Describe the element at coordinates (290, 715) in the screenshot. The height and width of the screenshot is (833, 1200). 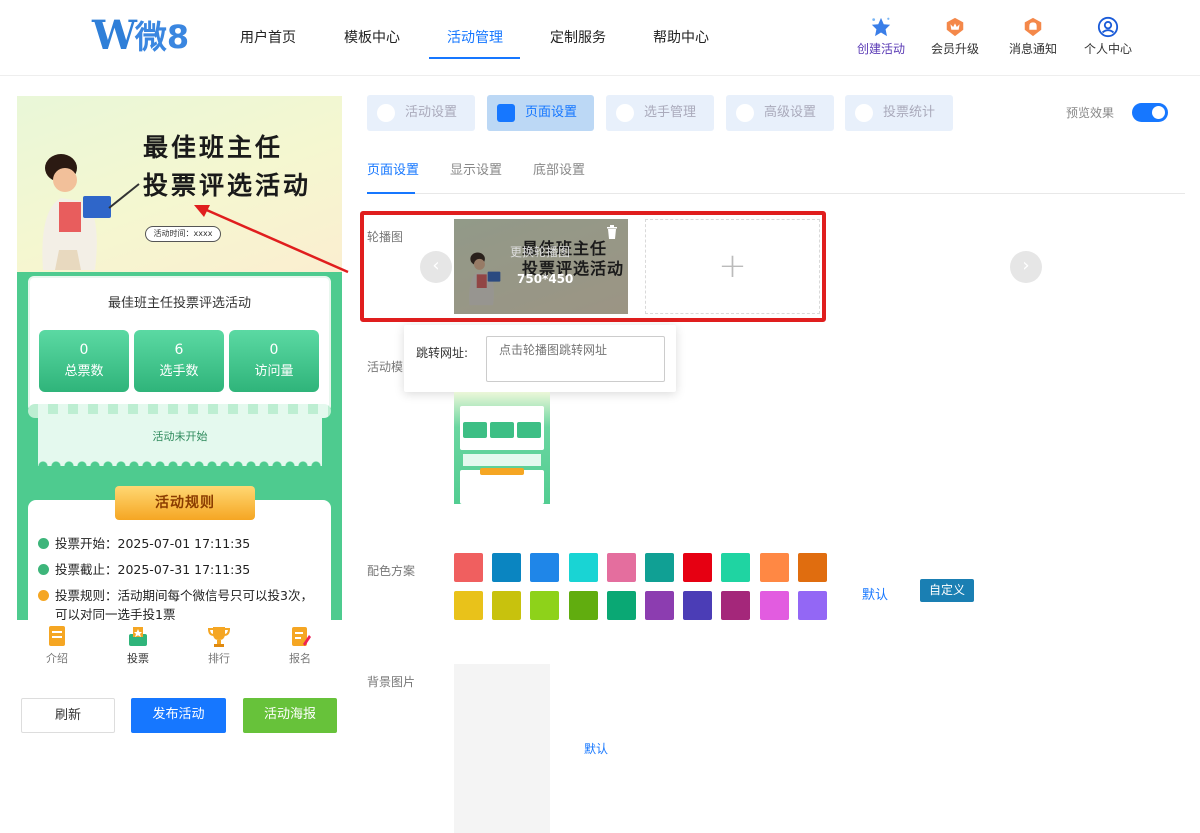
I see `poster-button: 活动海报` at that location.